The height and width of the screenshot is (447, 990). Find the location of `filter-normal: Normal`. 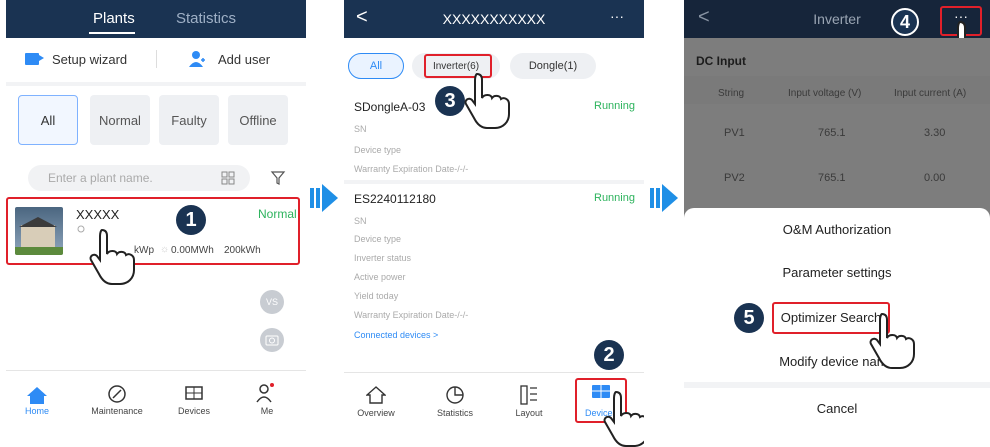

filter-normal: Normal is located at coordinates (120, 120).